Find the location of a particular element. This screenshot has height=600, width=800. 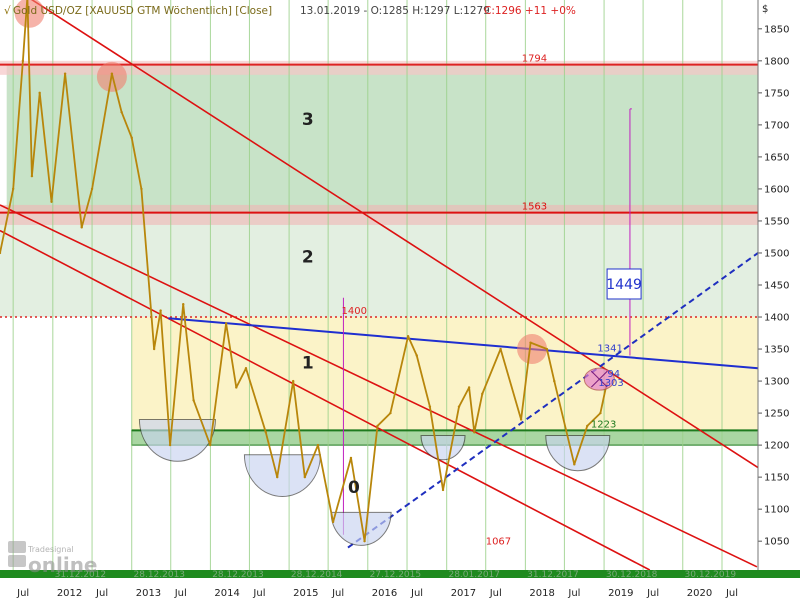

currency-label: $ is located at coordinates (765, 9).